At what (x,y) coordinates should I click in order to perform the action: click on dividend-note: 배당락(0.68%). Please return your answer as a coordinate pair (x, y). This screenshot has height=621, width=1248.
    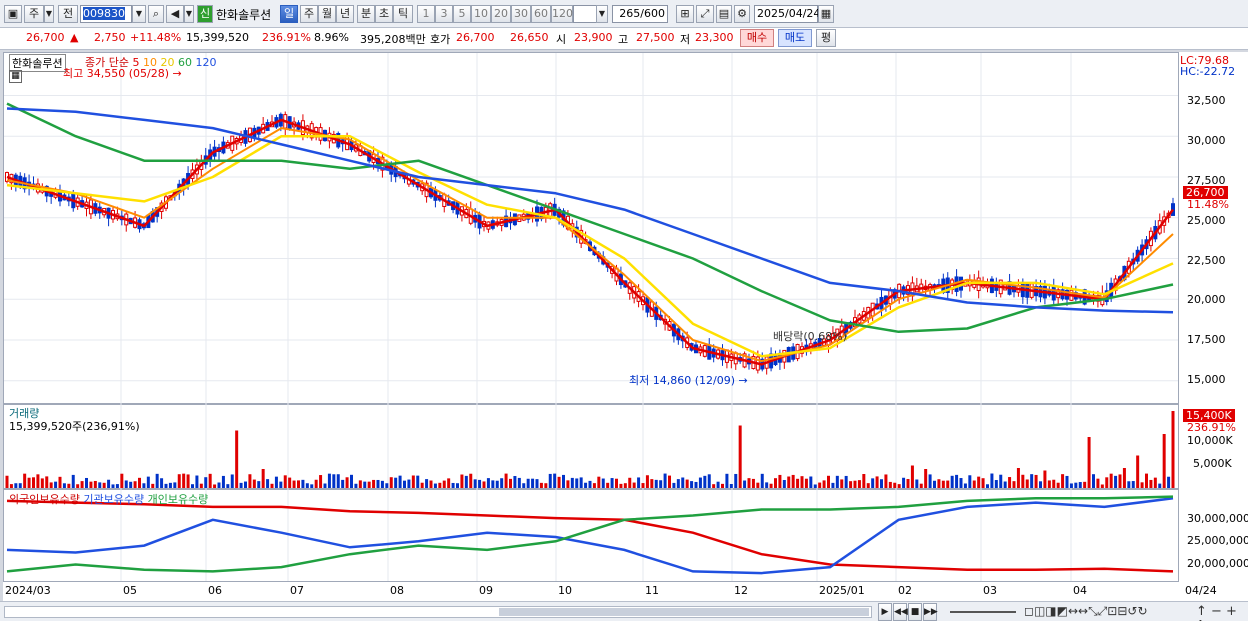
    Looking at the image, I should click on (810, 336).